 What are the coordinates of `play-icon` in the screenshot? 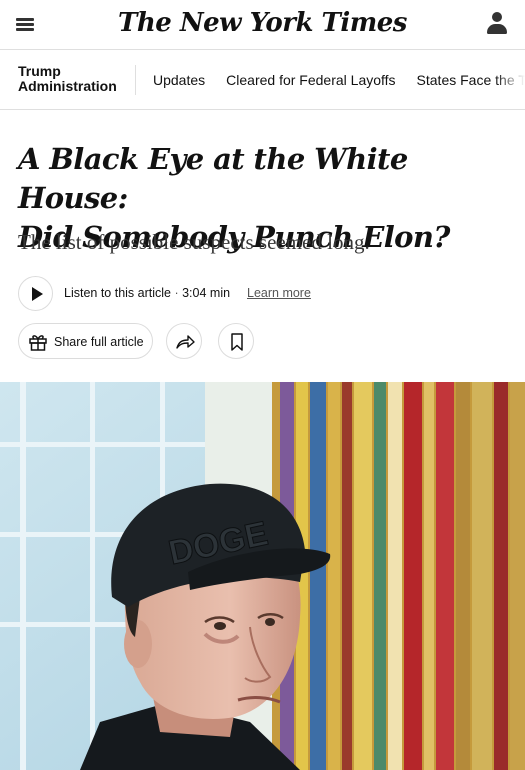 It's located at (37, 294).